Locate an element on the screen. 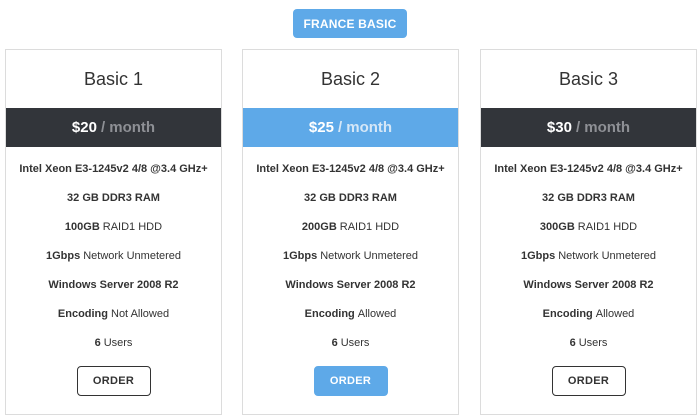 This screenshot has height=420, width=700. price-bar: $30 / month is located at coordinates (588, 127).